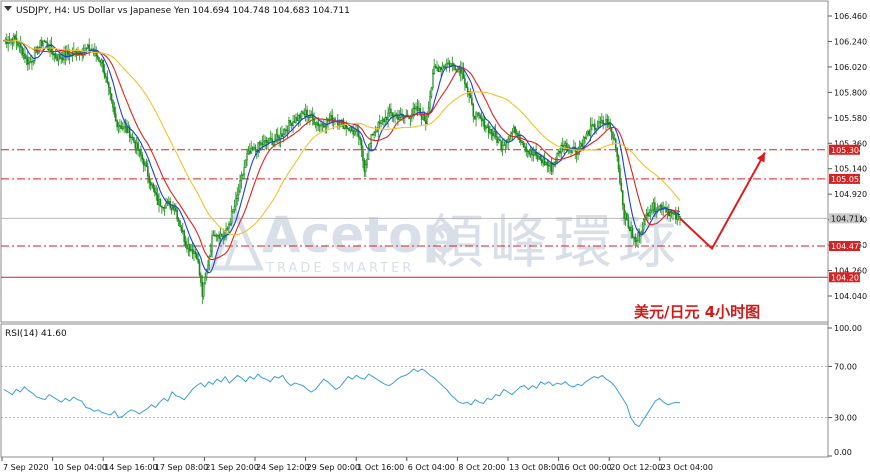  What do you see at coordinates (481, 467) in the screenshot?
I see `time-tick-label: 8 Oct 20:00` at bounding box center [481, 467].